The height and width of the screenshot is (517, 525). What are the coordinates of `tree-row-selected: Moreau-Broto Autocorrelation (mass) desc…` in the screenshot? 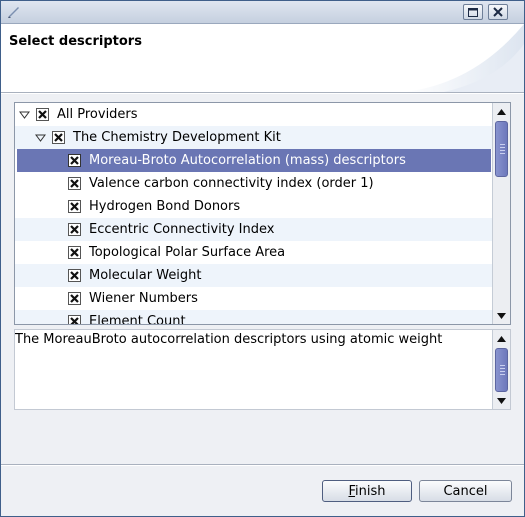 It's located at (254, 160).